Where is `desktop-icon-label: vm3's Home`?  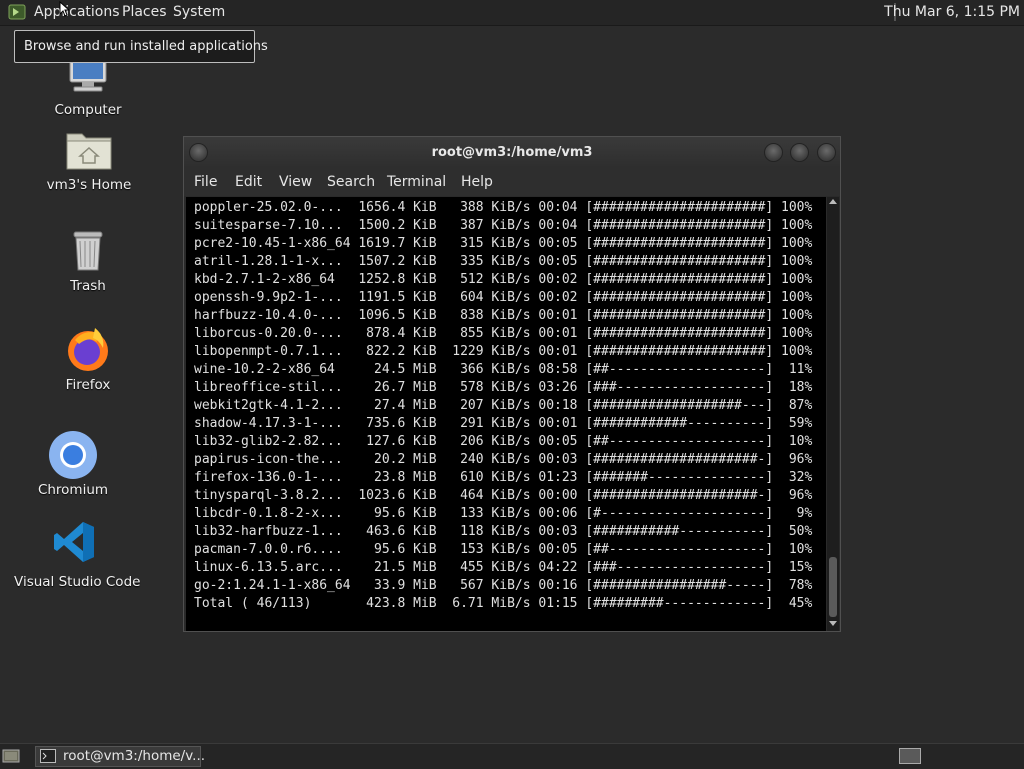
desktop-icon-label: vm3's Home is located at coordinates (89, 185).